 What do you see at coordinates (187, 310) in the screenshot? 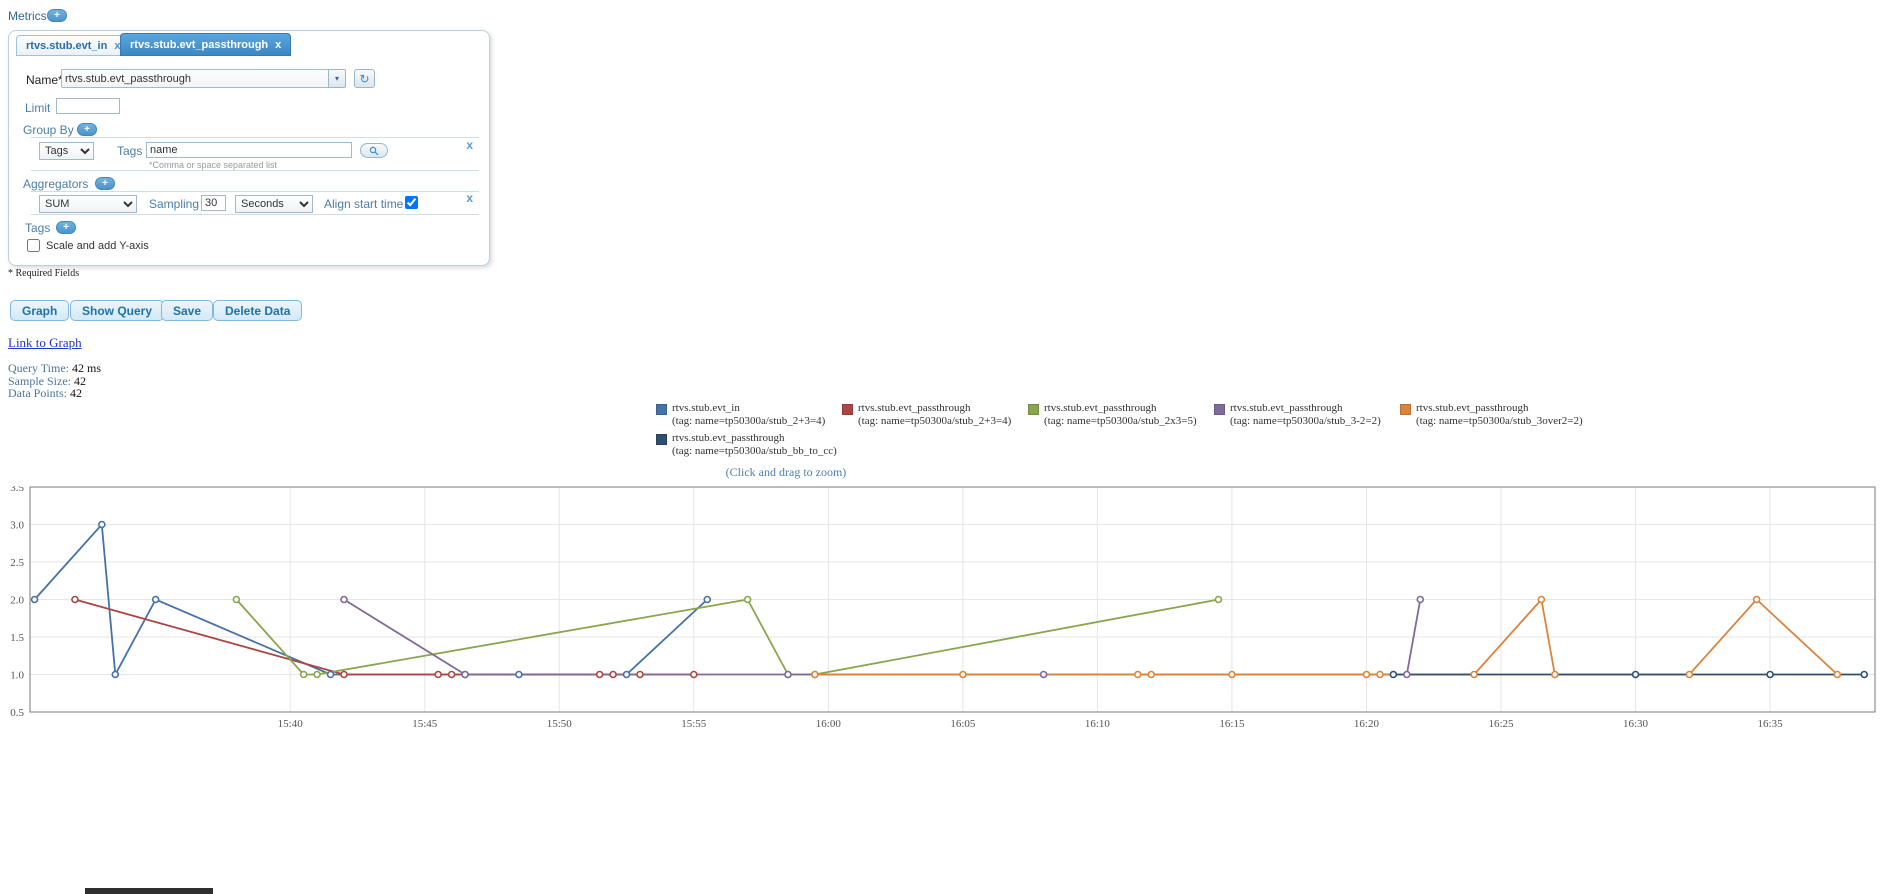
I see `save-button: Save` at bounding box center [187, 310].